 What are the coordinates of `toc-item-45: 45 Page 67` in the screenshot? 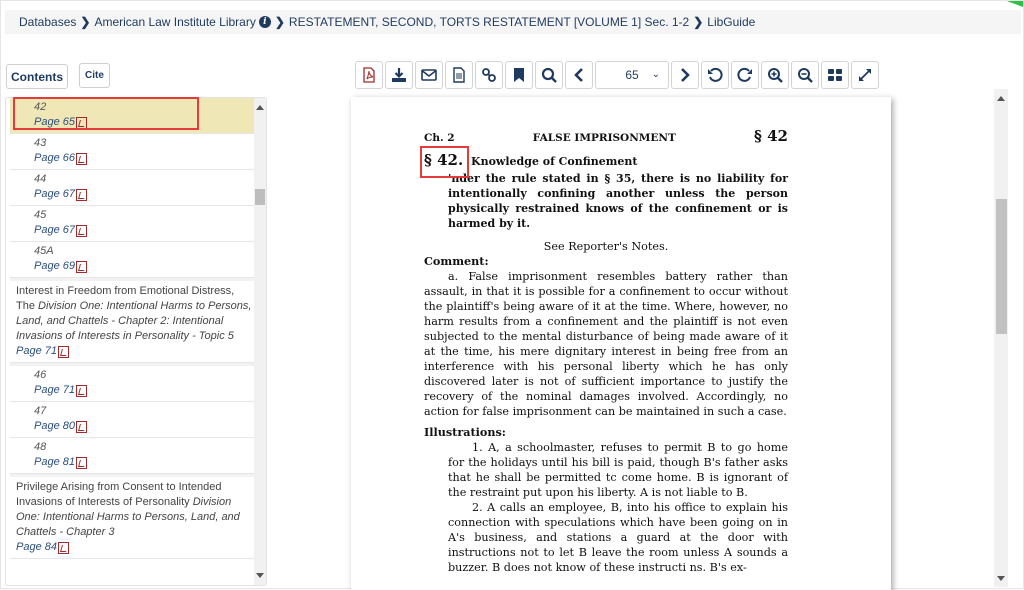 It's located at (133, 224).